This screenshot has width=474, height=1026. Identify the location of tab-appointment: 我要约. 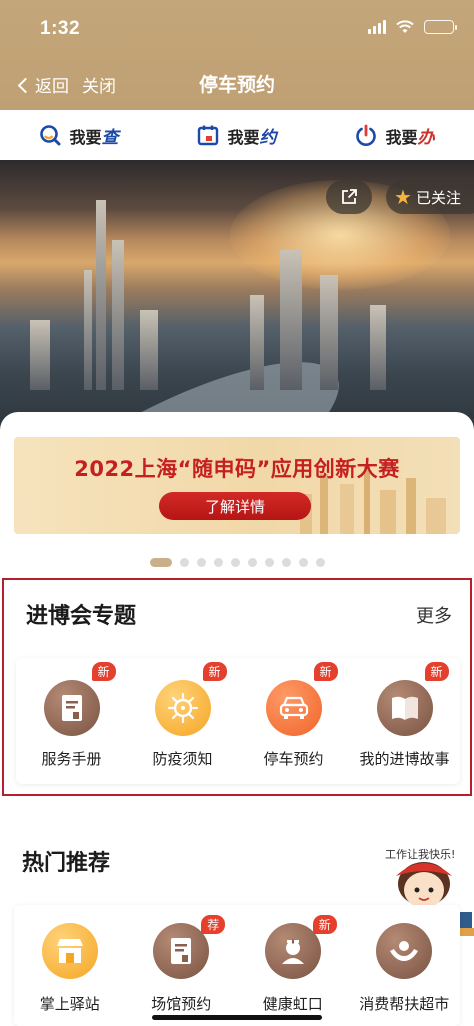
(237, 135).